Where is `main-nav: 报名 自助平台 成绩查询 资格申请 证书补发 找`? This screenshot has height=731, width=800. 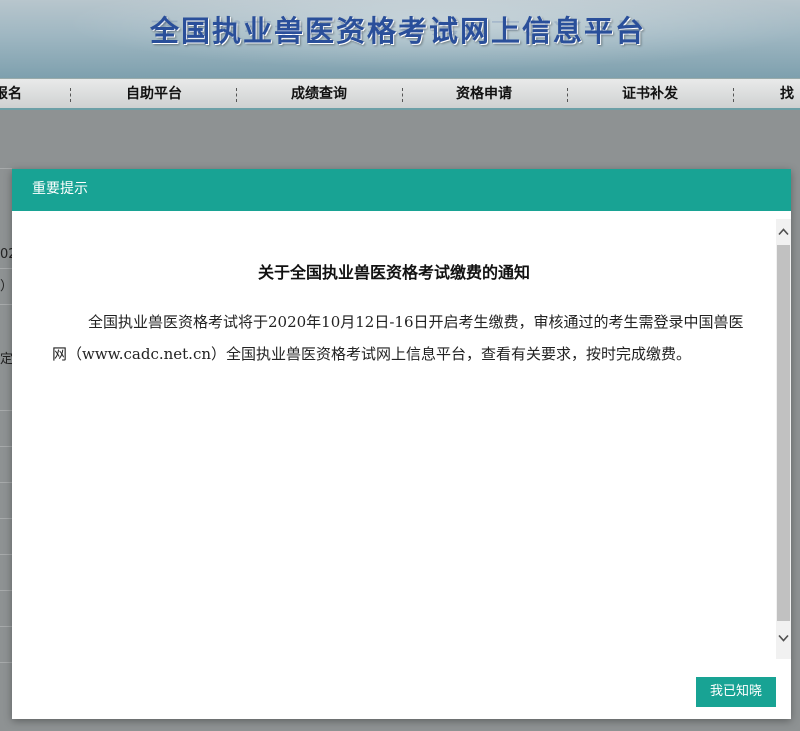 main-nav: 报名 自助平台 成绩查询 资格申请 证书补发 找 is located at coordinates (400, 94).